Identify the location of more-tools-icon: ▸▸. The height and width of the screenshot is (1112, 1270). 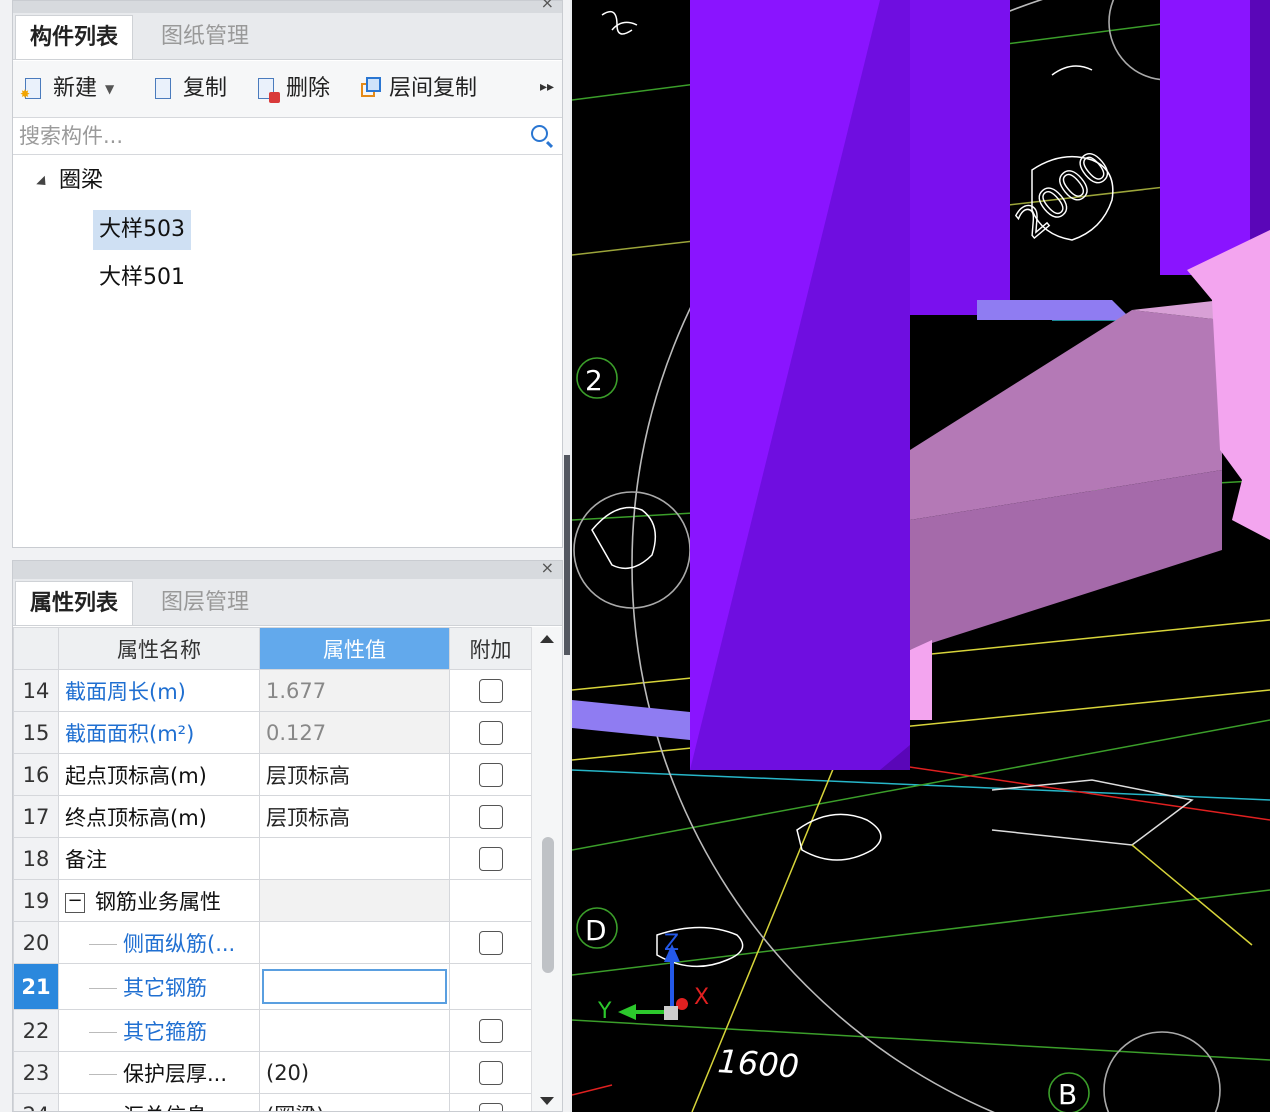
(547, 87).